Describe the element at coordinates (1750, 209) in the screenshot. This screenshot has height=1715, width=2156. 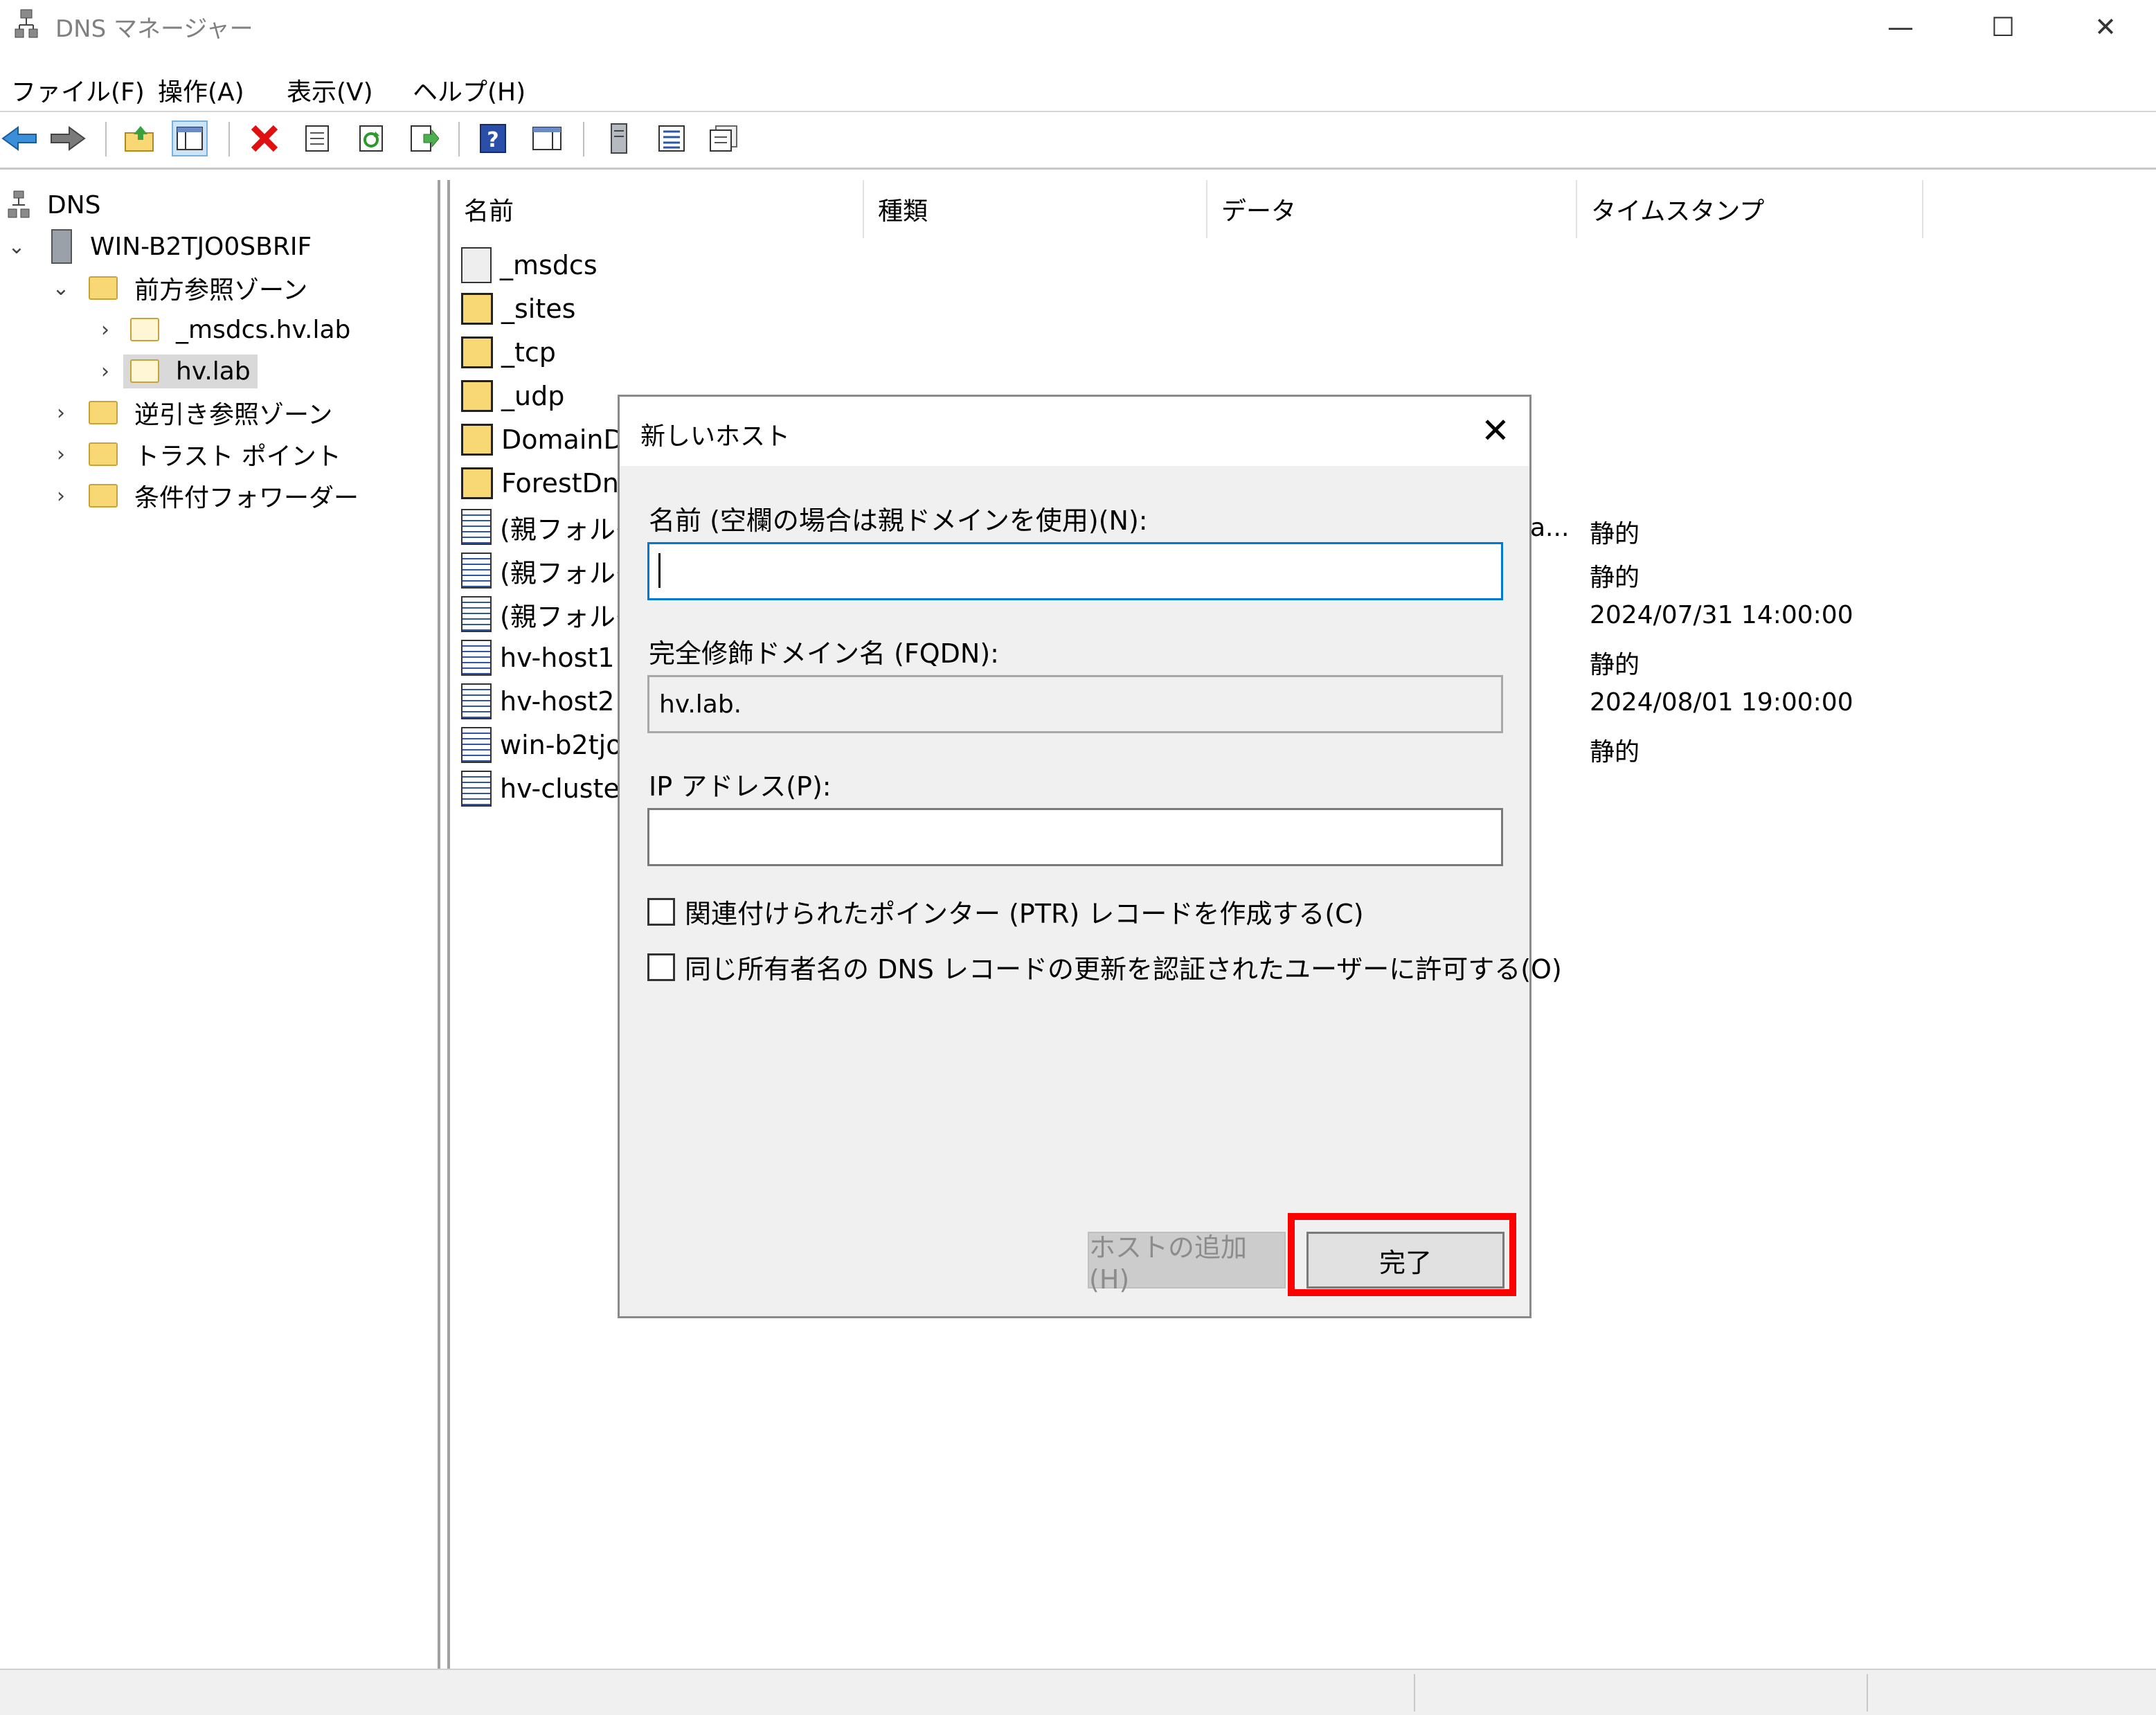
I see `column-header-timestamp: タイムスタンプ` at that location.